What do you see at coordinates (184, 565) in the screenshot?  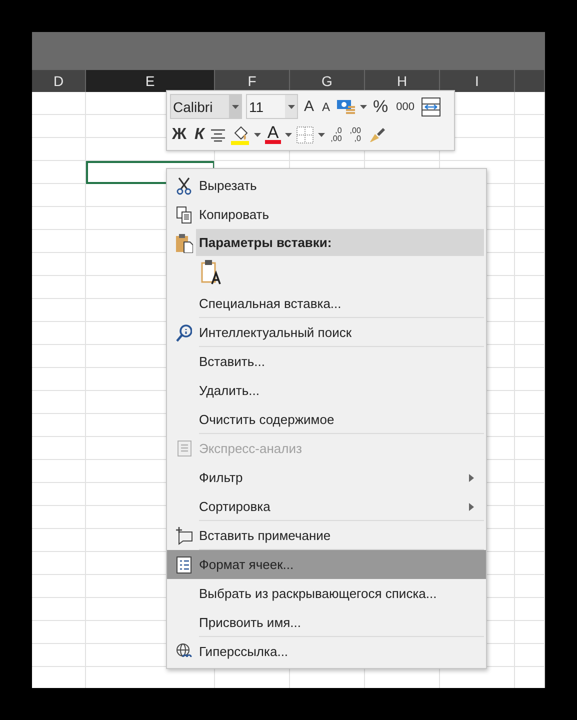 I see `format-cells-icon` at bounding box center [184, 565].